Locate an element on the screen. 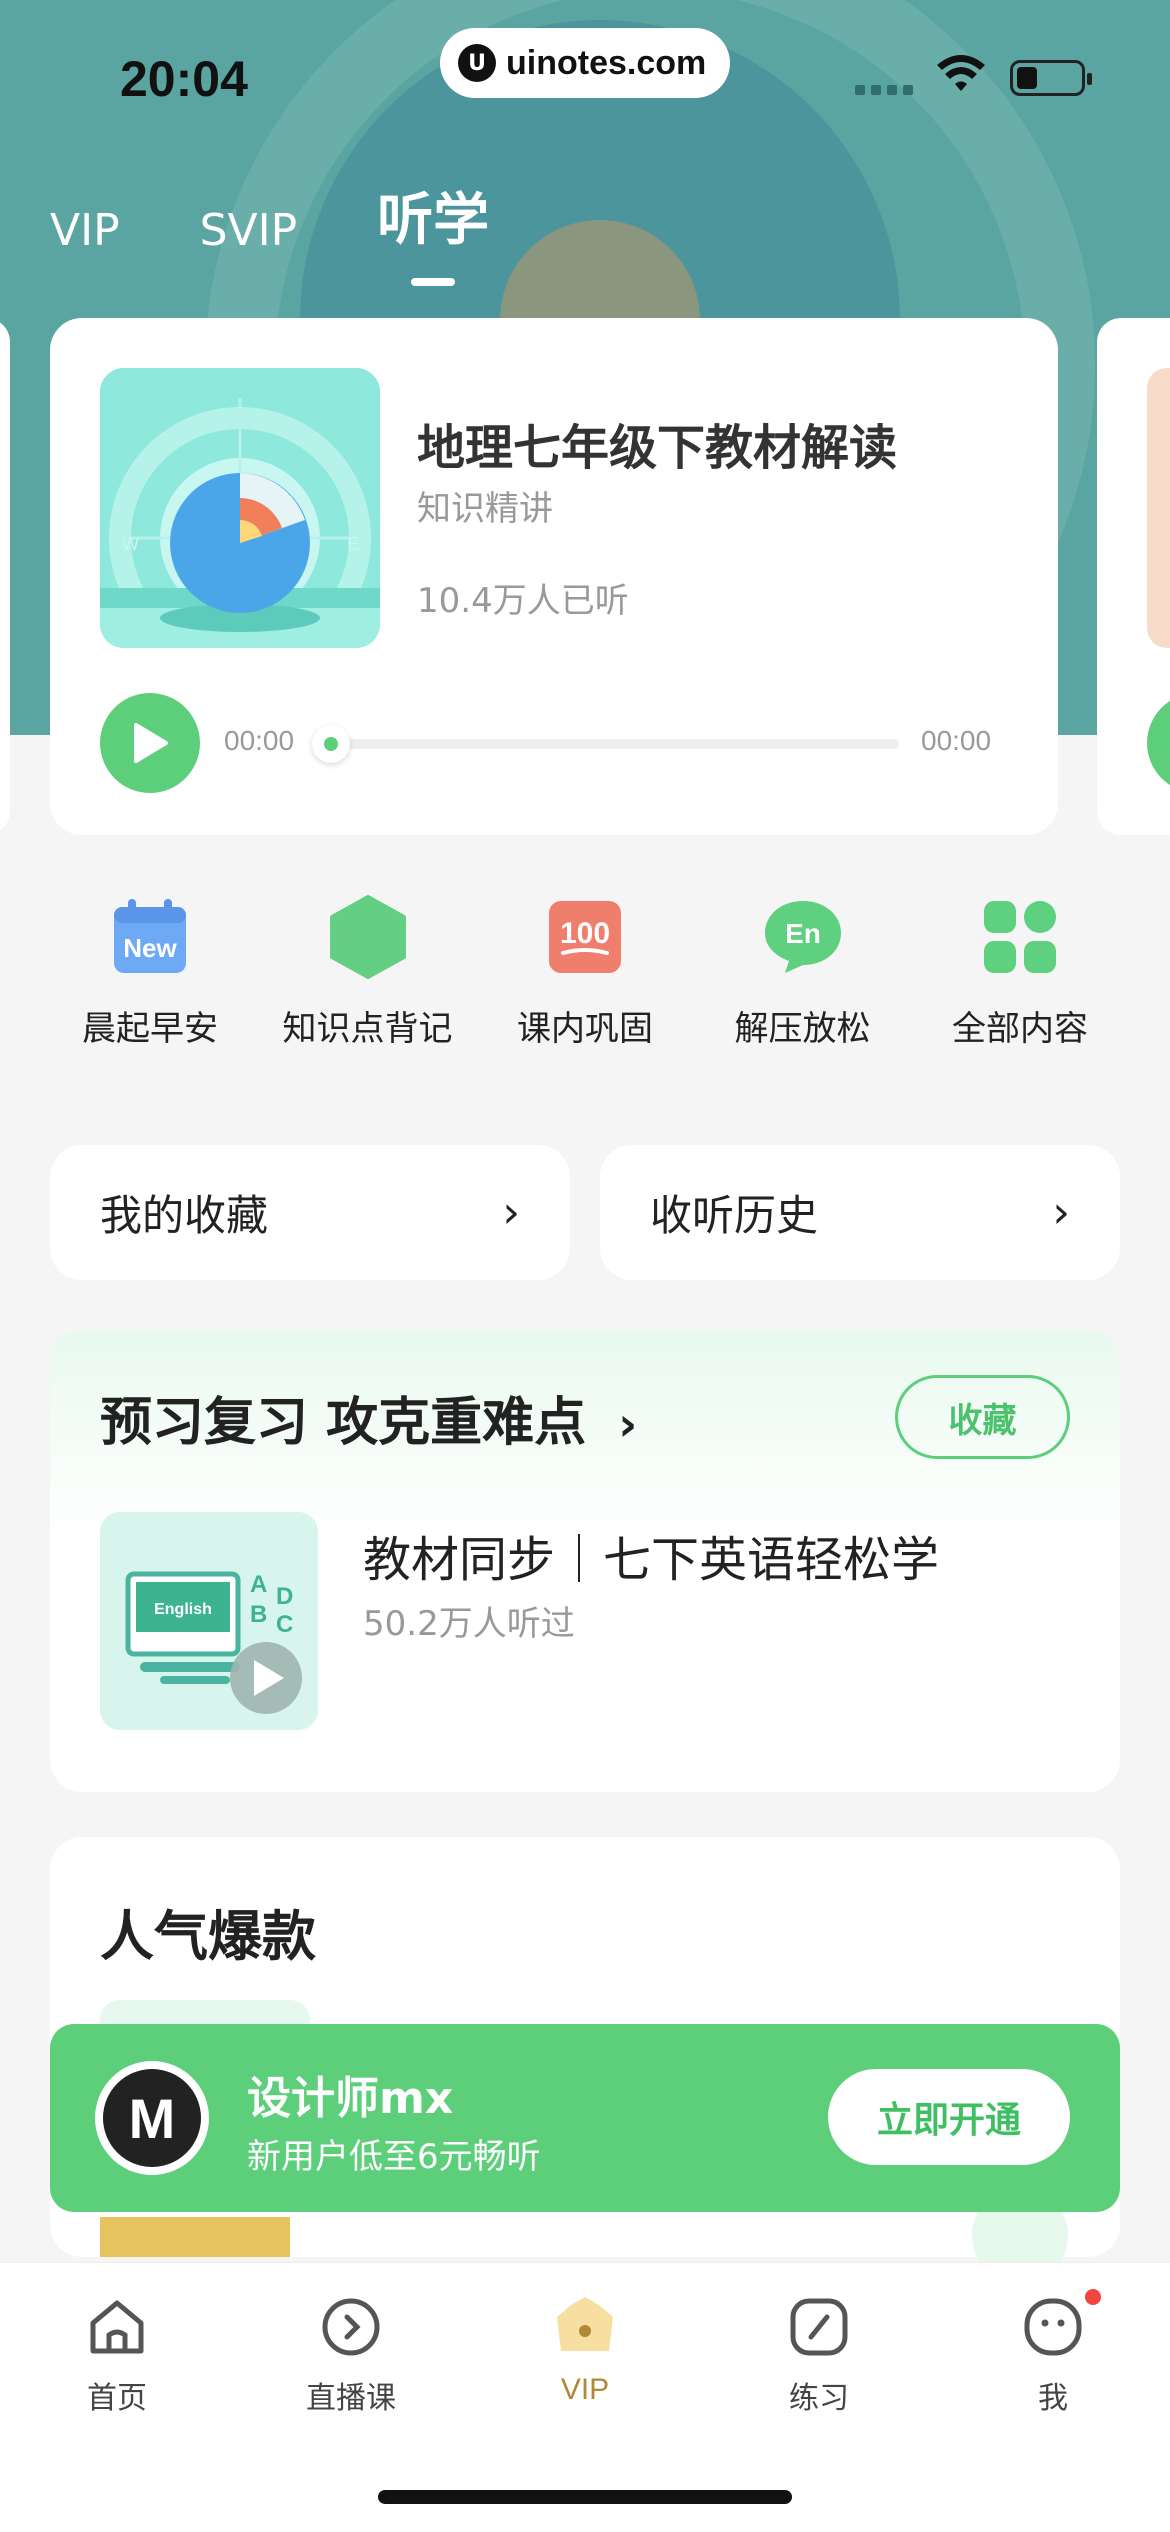 Image resolution: width=1170 pixels, height=2532 pixels. history-label: 收听历史 is located at coordinates (734, 1215).